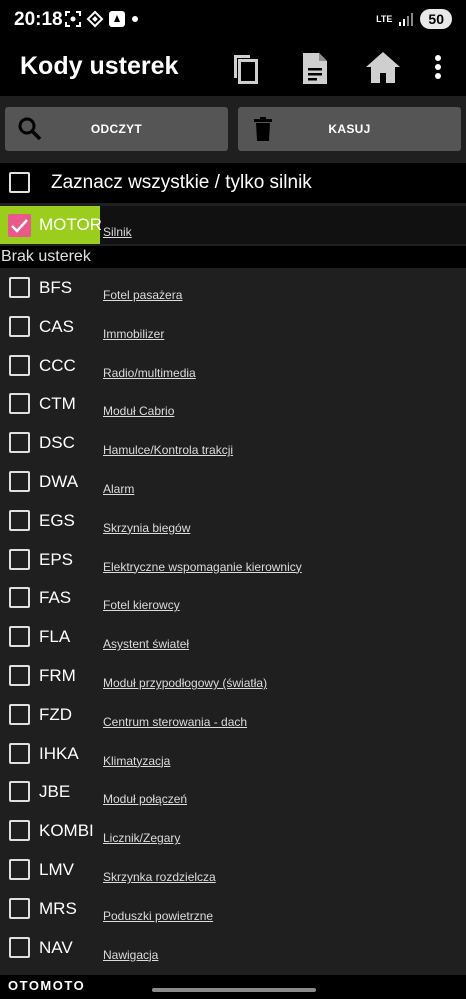 The height and width of the screenshot is (999, 466). I want to click on module-code: FLA, so click(55, 637).